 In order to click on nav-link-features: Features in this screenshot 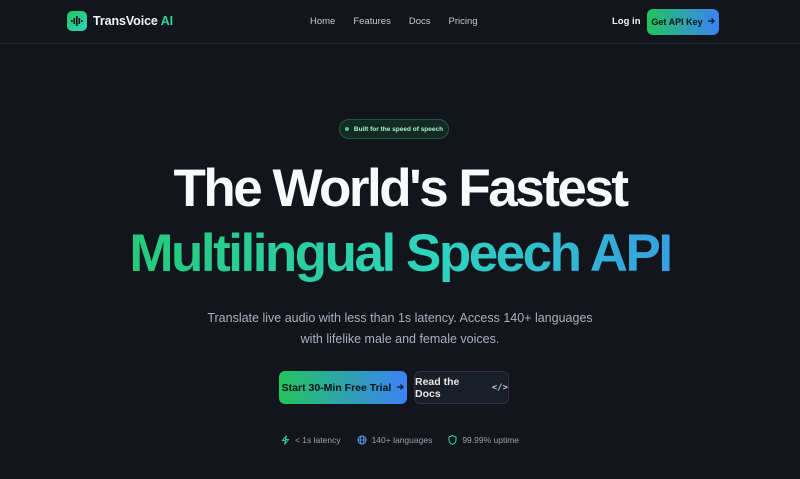, I will do `click(372, 21)`.